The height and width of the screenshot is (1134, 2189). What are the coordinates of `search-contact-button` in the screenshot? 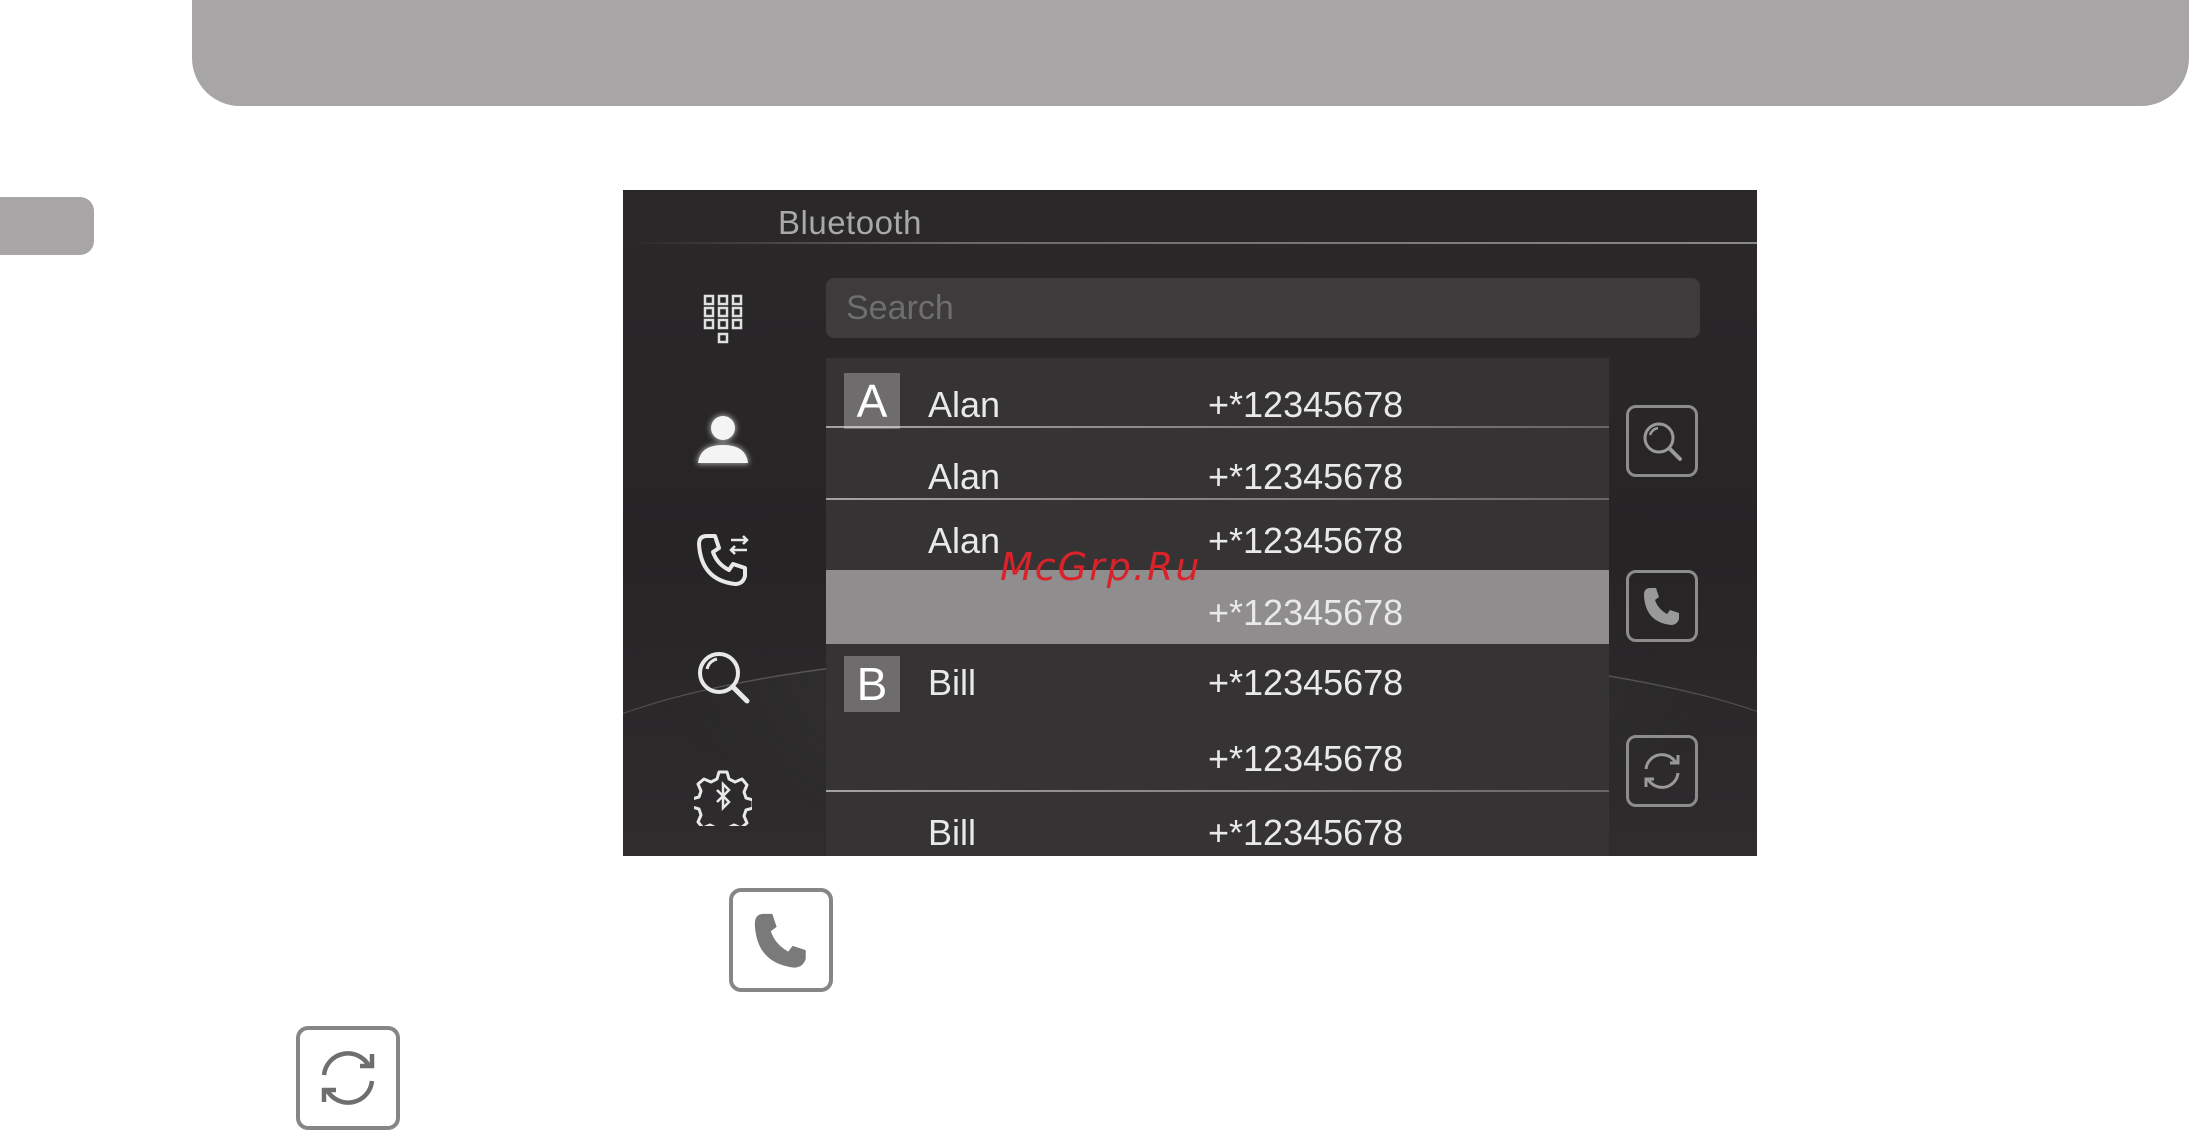 It's located at (1662, 441).